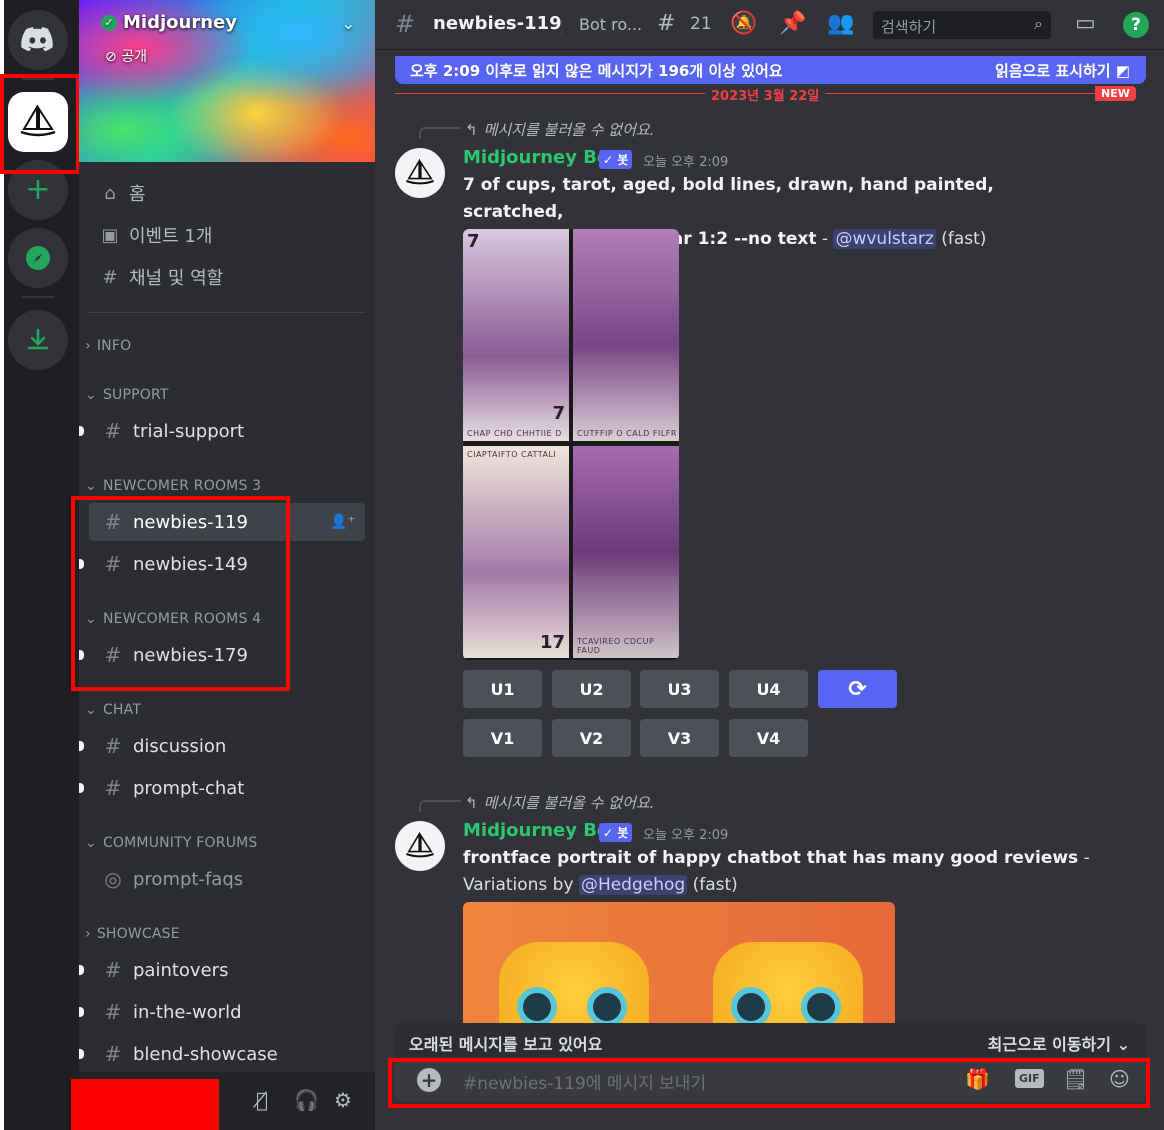  What do you see at coordinates (1122, 71) in the screenshot?
I see `mark-read-icon: ◩` at bounding box center [1122, 71].